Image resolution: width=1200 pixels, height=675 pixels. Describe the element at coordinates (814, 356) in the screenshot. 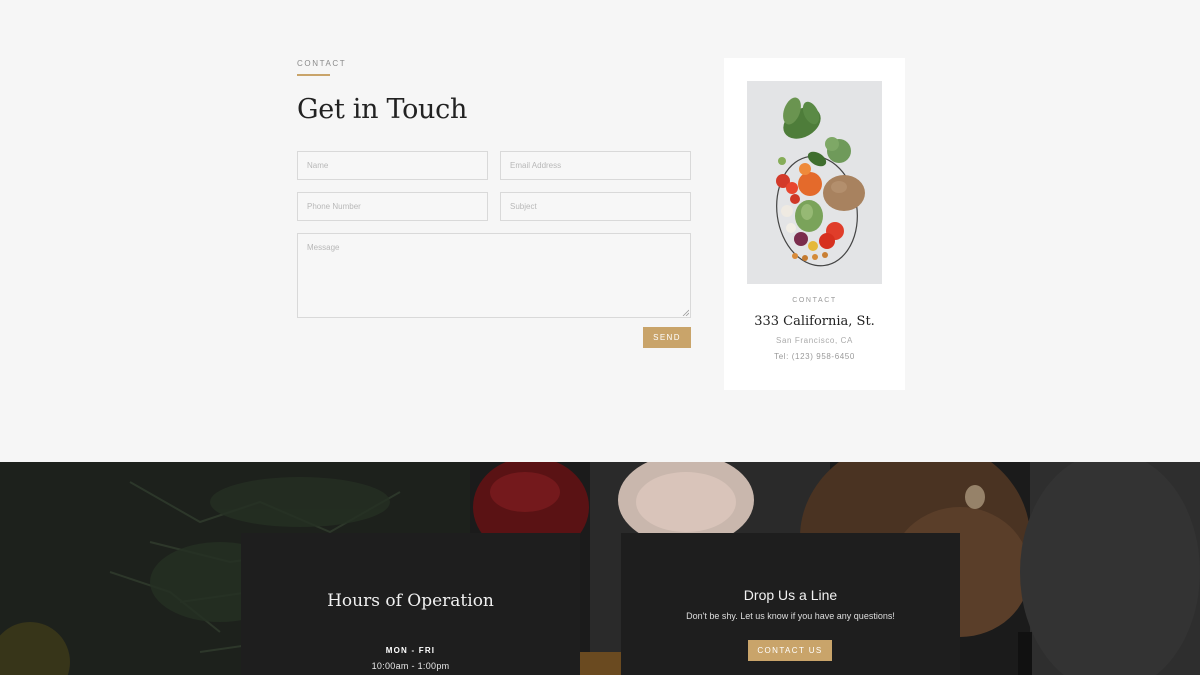

I see `card-phone: Tel: (123) 958-6450` at that location.